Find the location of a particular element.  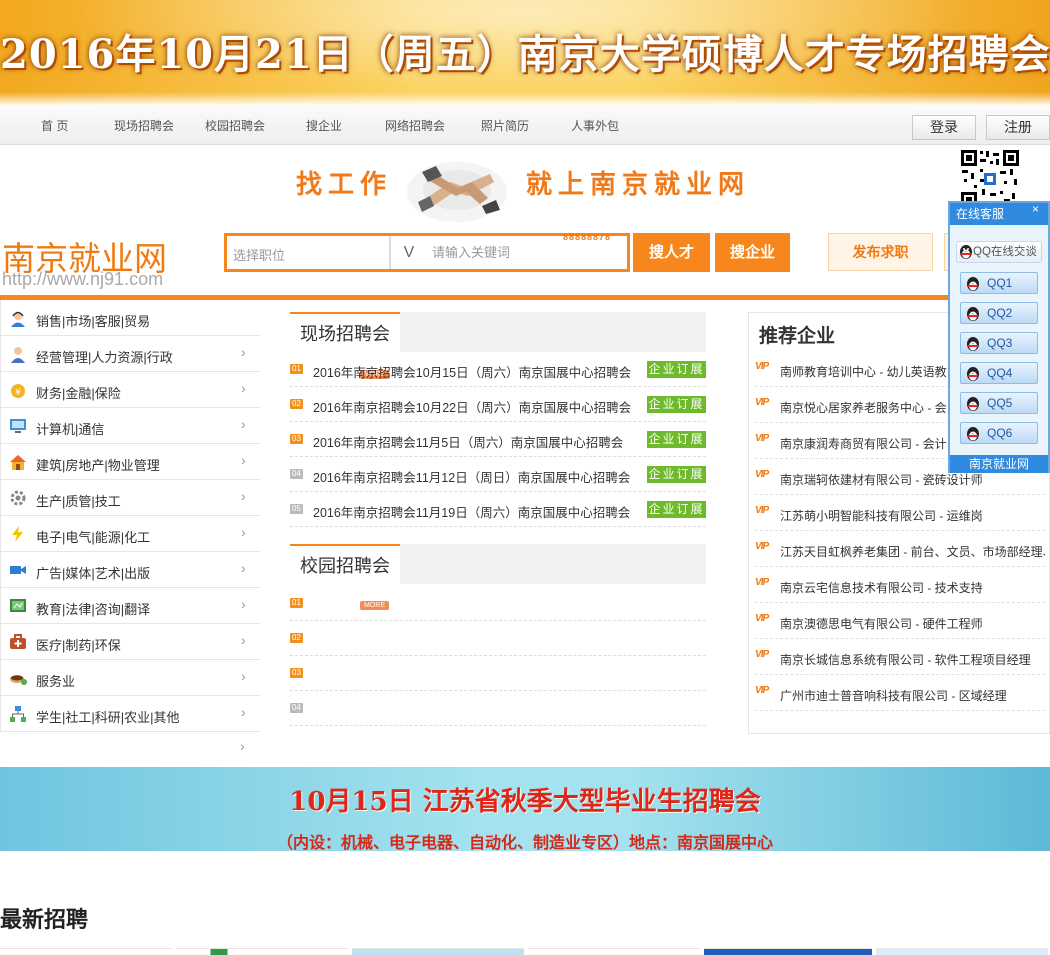

onsite-fair-item: 03 2016年南京招聘会11月5日（周六）南京国展中心招聘会 企业订展 is located at coordinates (498, 439).